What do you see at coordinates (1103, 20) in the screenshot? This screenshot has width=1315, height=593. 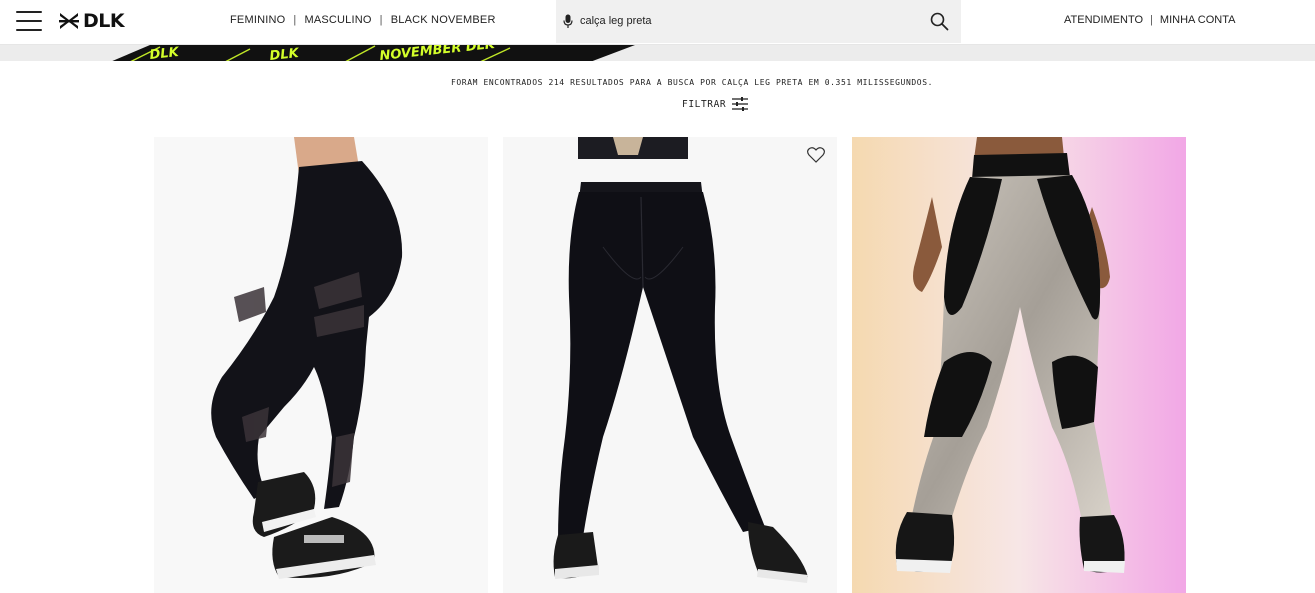 I see `atendimento-link: ATENDIMENTO` at bounding box center [1103, 20].